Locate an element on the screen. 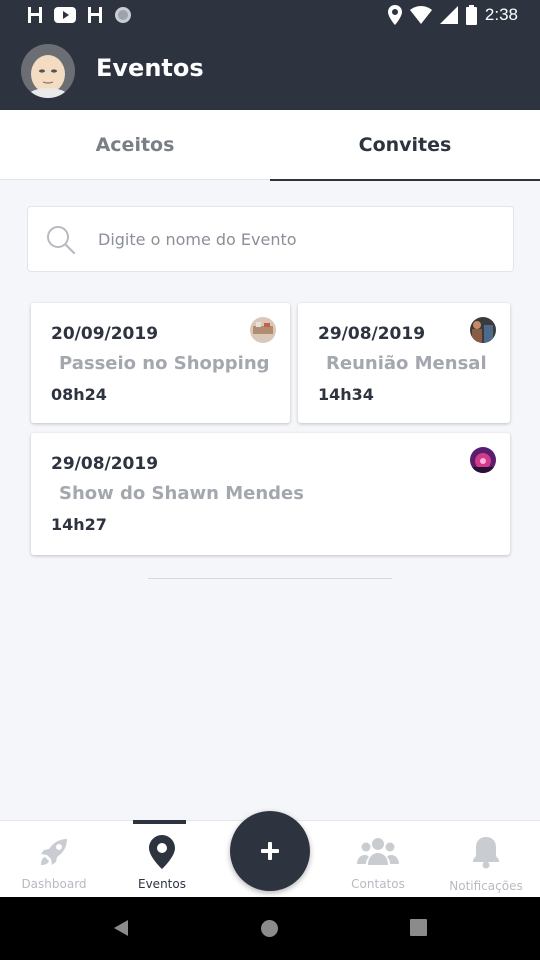 The width and height of the screenshot is (540, 960). event-date: 20/09/2019 is located at coordinates (105, 334).